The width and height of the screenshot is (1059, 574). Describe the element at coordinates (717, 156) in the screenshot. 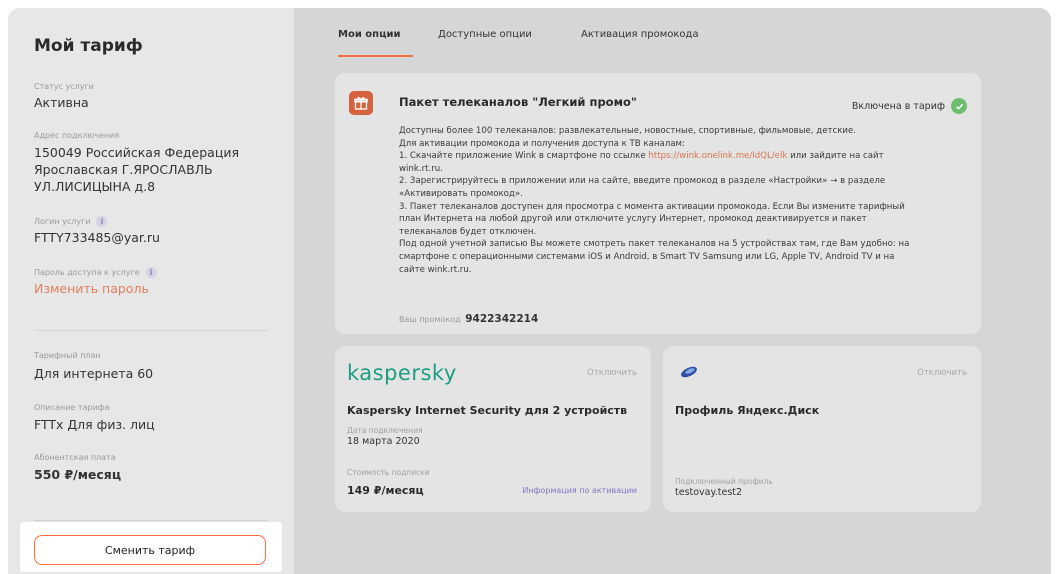

I see `wink-link: https://wink.onelink.me/IdQL/elk` at that location.